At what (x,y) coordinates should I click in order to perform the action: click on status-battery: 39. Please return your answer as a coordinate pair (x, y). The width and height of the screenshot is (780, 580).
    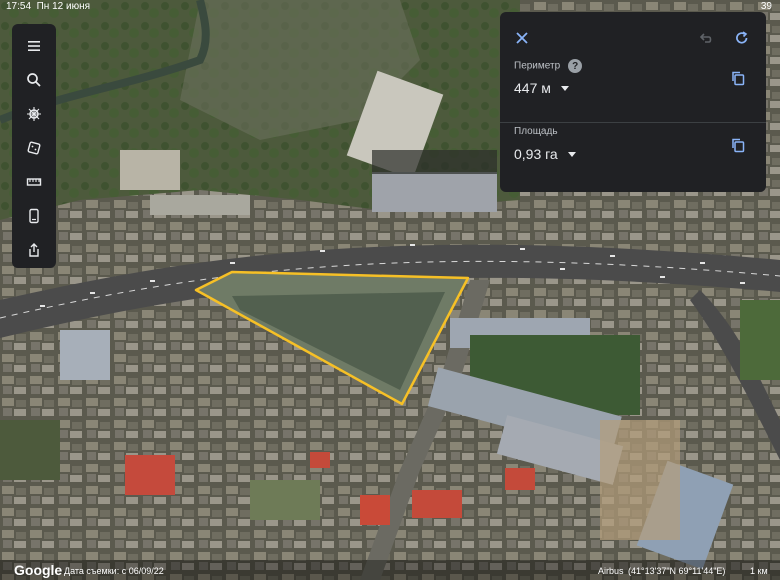
    Looking at the image, I should click on (766, 6).